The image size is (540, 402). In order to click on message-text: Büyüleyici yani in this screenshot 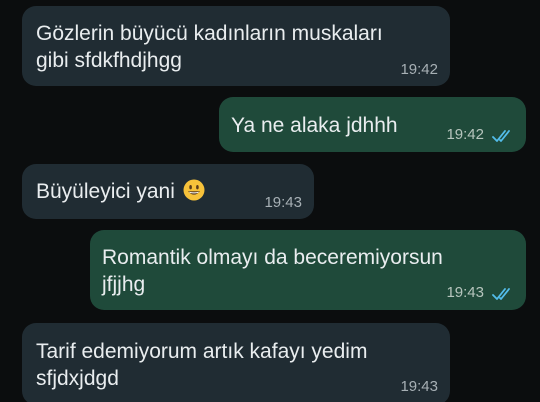, I will do `click(120, 191)`.